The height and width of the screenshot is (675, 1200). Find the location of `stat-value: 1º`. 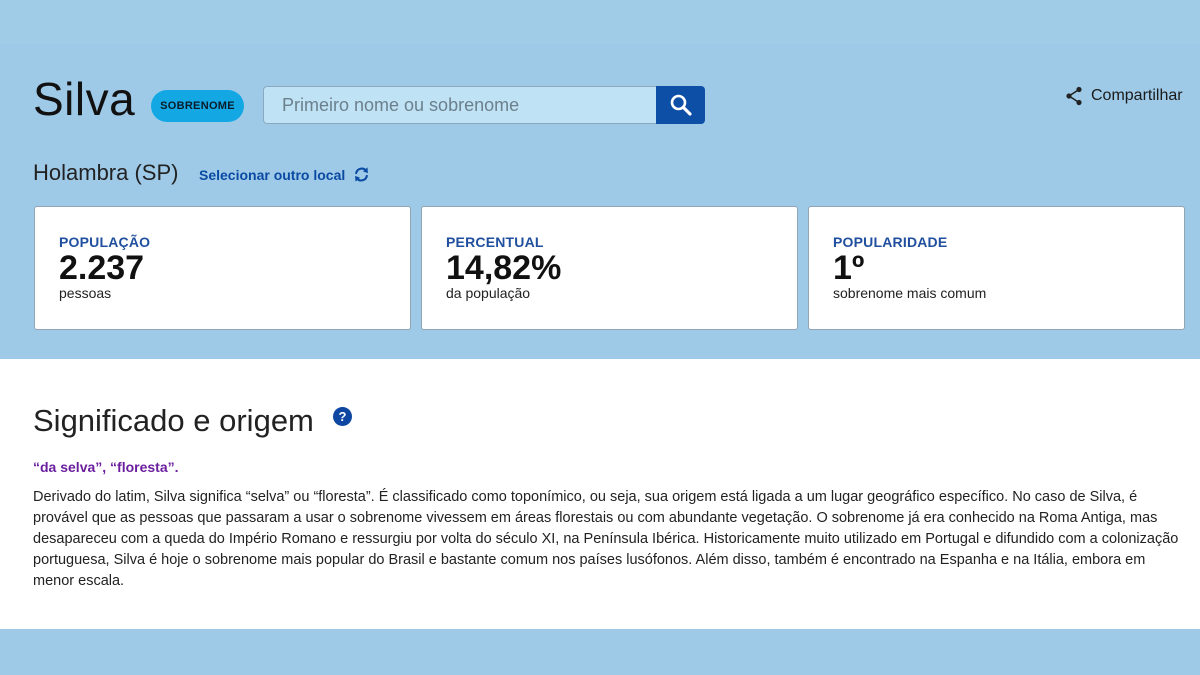

stat-value: 1º is located at coordinates (849, 268).